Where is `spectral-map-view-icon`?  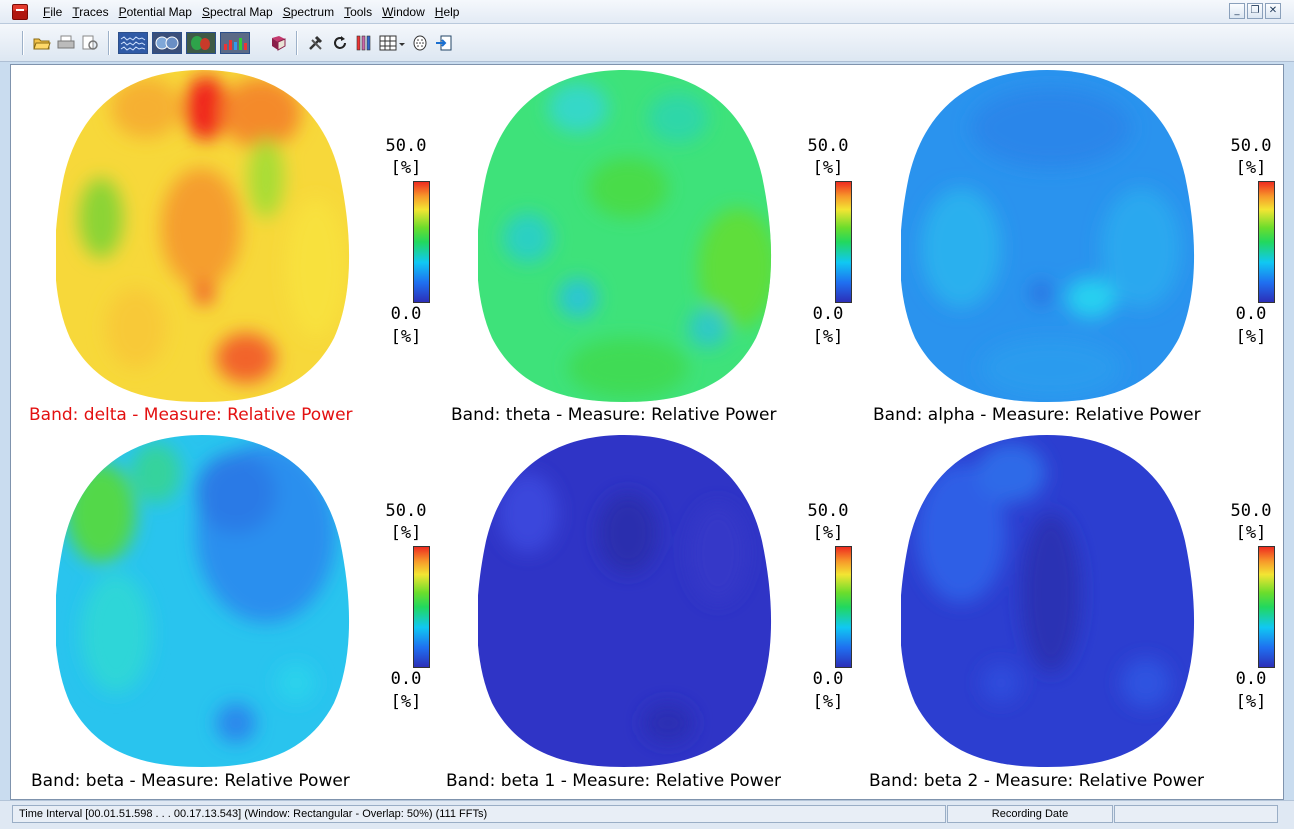 spectral-map-view-icon is located at coordinates (201, 42).